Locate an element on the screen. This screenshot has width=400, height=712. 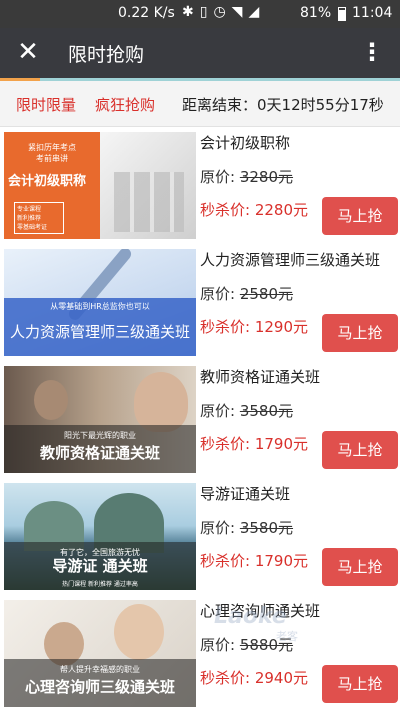
sale-price-value: 2940元 is located at coordinates (281, 678).